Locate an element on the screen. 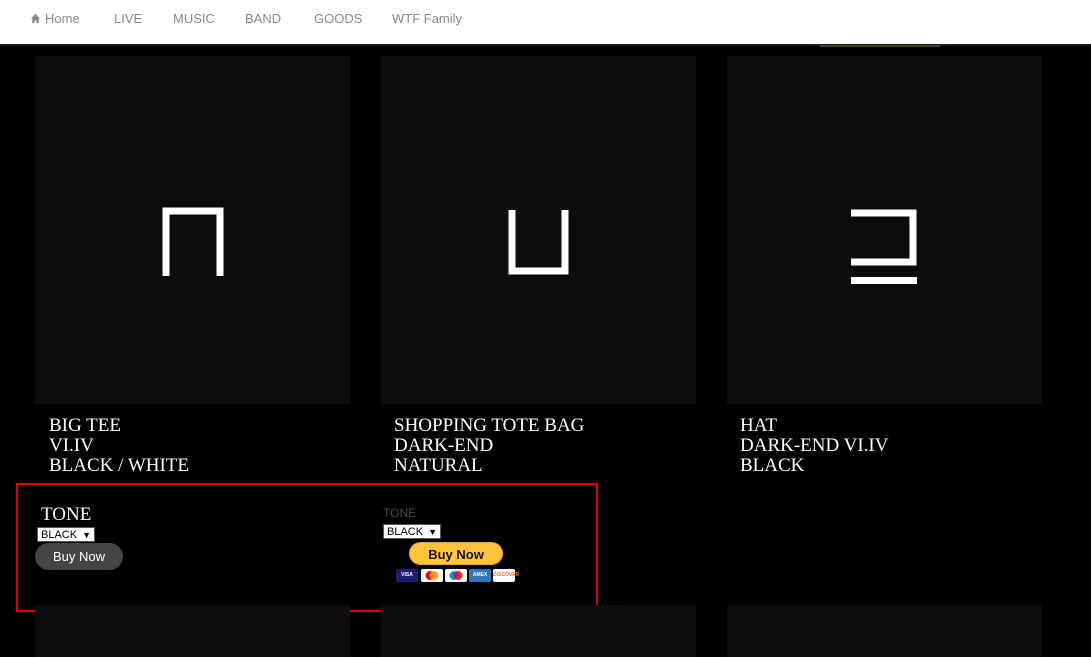 This screenshot has width=1091, height=657. product-title-line: DARK-END is located at coordinates (444, 445).